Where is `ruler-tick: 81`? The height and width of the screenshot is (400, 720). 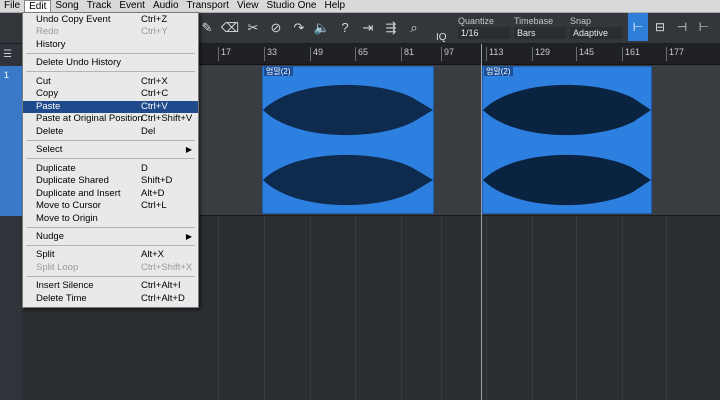
ruler-tick: 81 is located at coordinates (407, 54).